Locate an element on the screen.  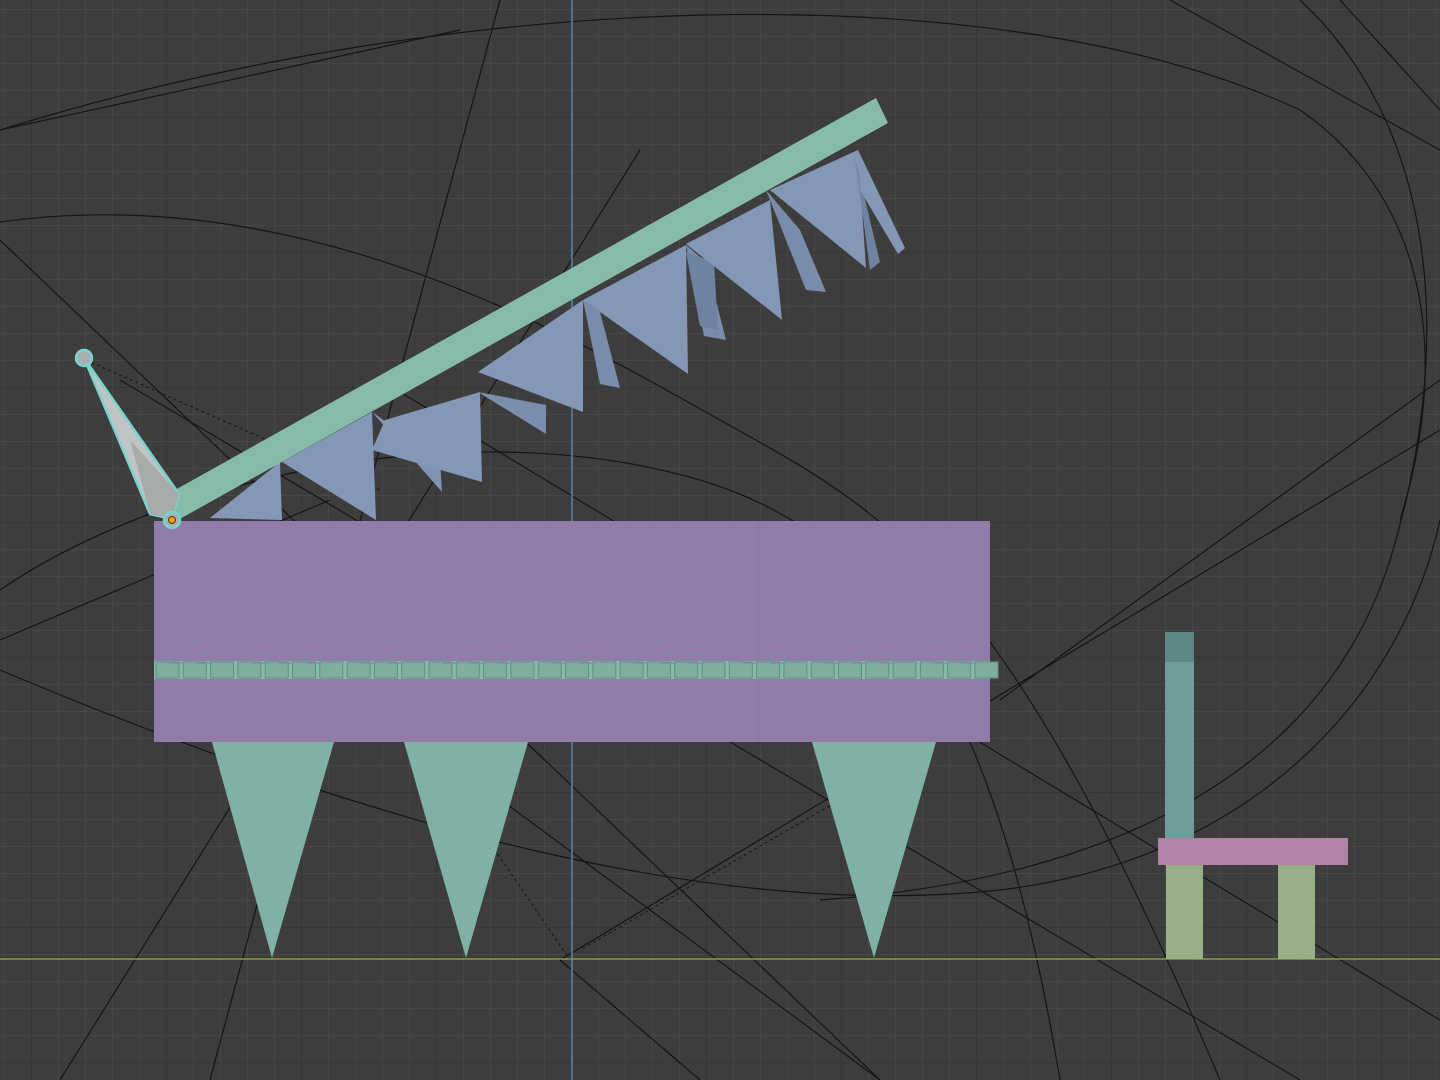
stool-back is located at coordinates (1179, 735).